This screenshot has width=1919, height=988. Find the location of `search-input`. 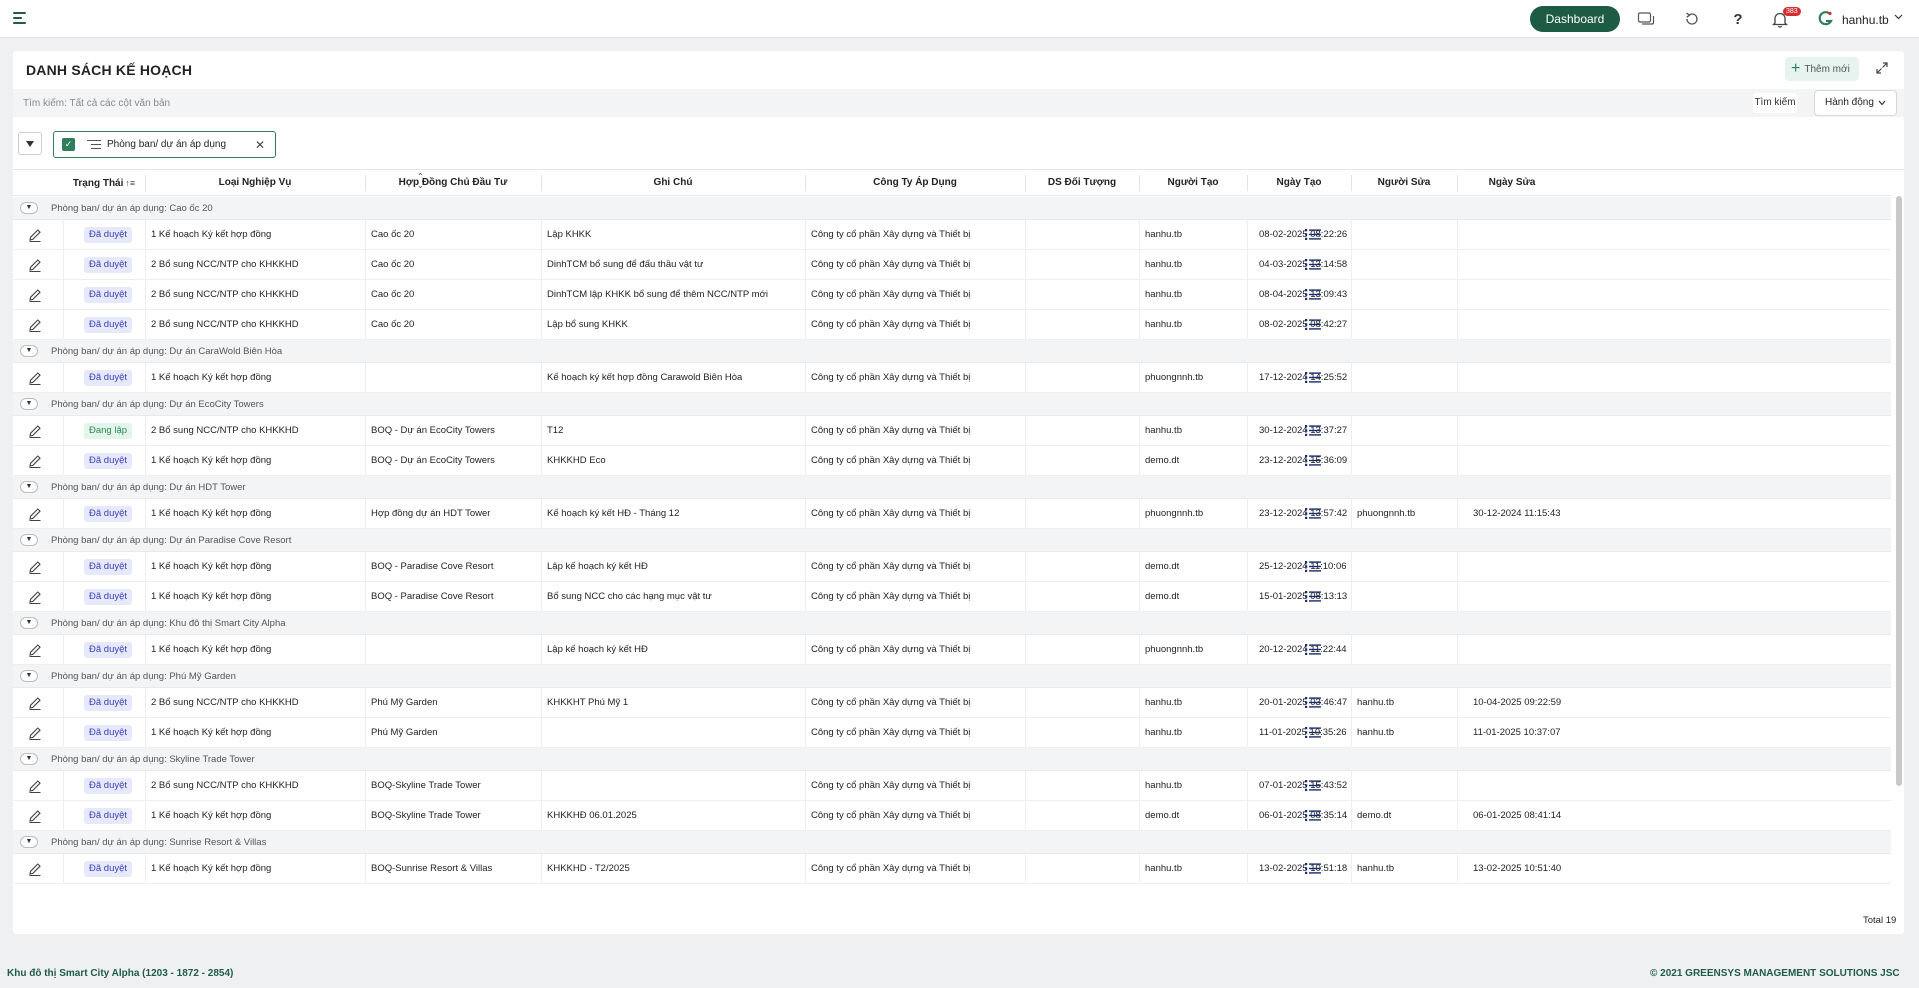

search-input is located at coordinates (523, 103).